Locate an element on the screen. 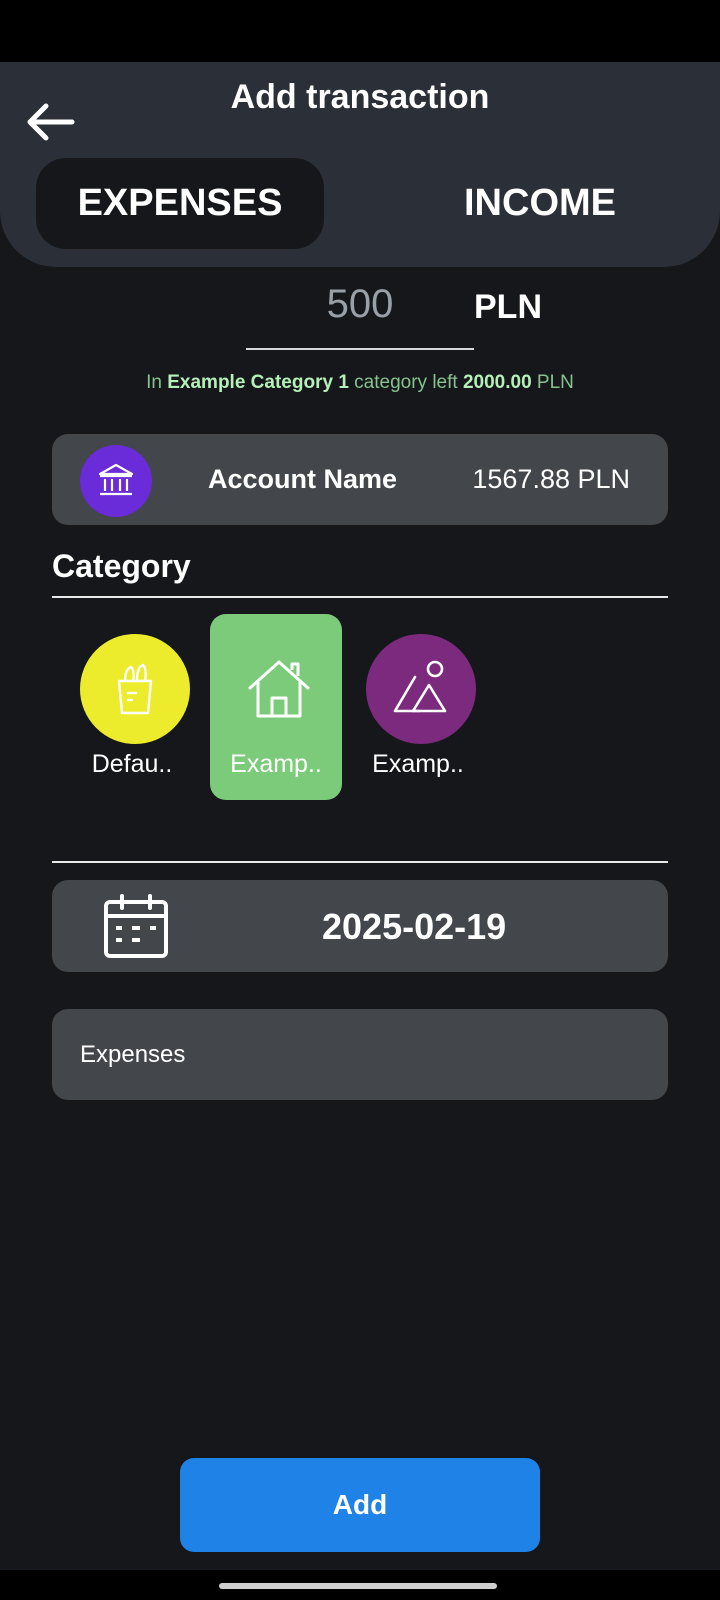 This screenshot has height=1600, width=720. category-item-example-2: Examp.. is located at coordinates (418, 707).